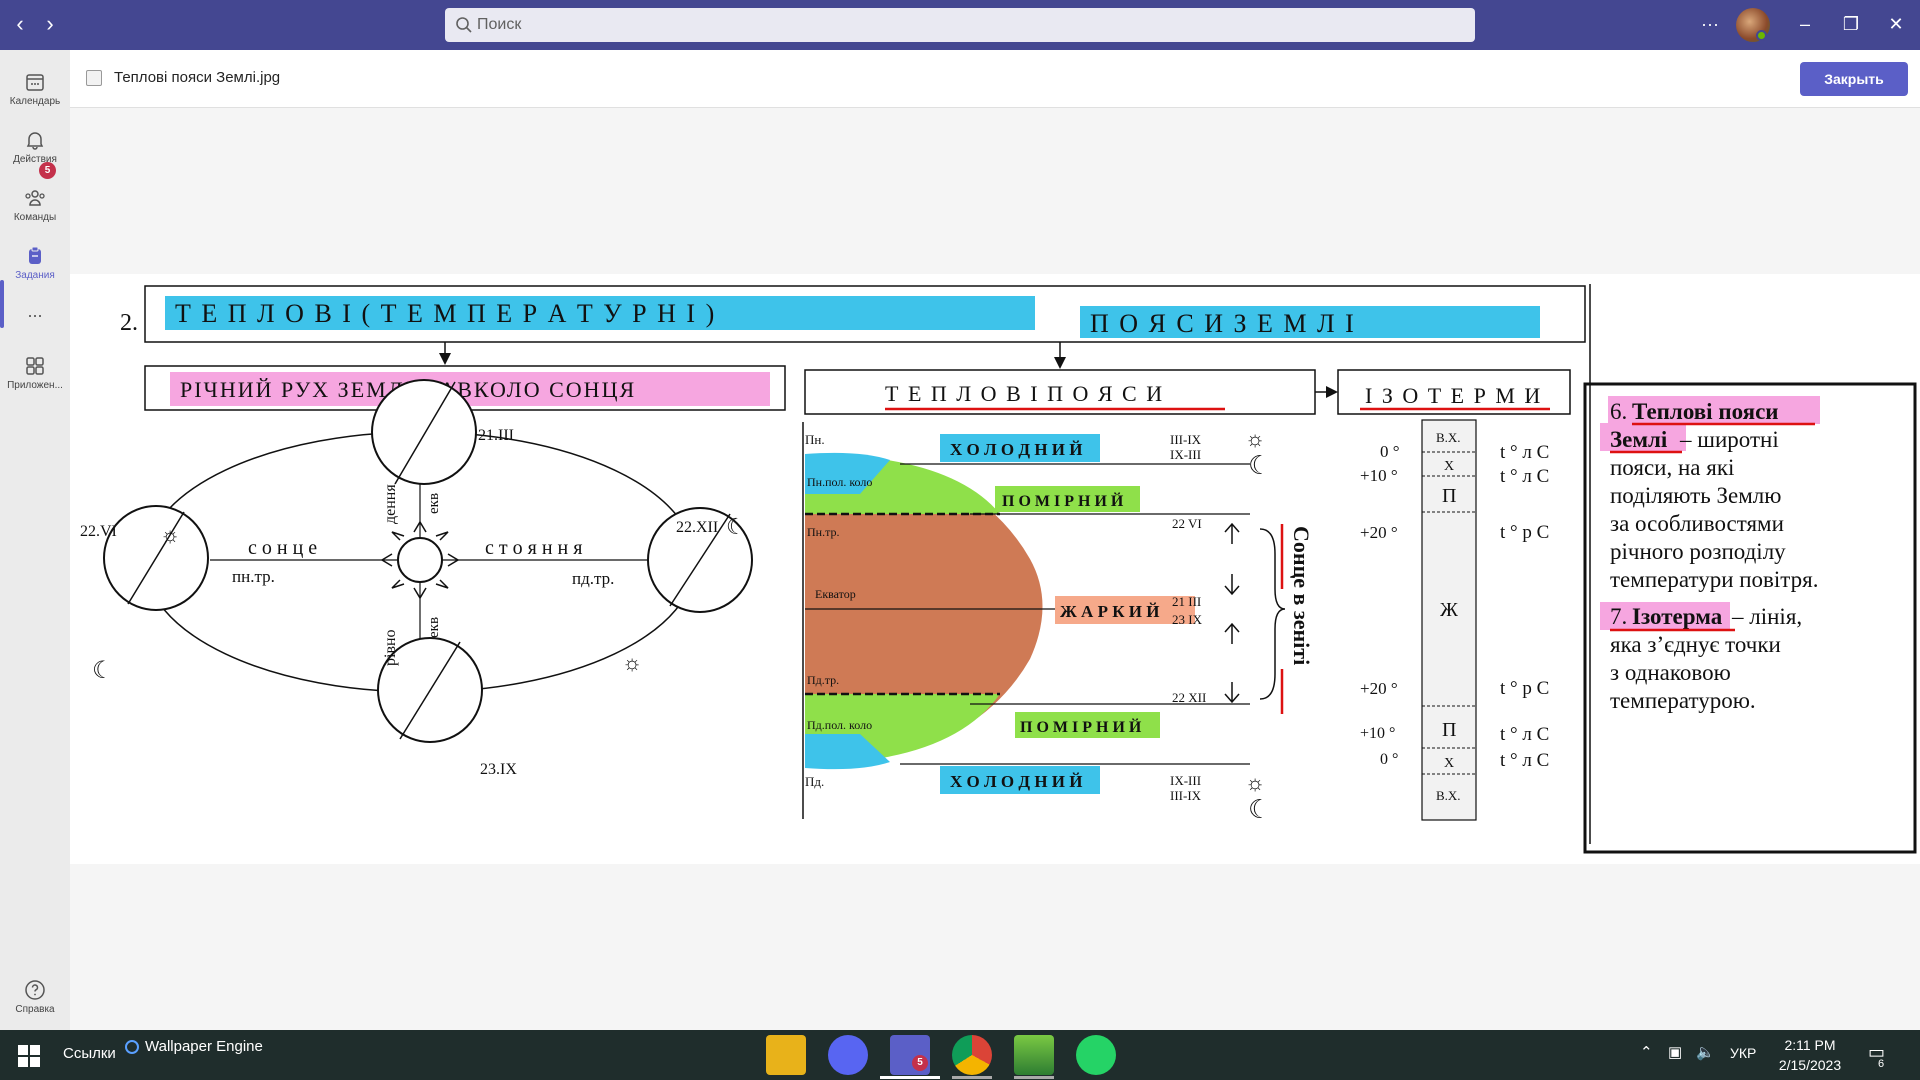  I want to click on def6-line-0: – широтні, so click(1729, 439).